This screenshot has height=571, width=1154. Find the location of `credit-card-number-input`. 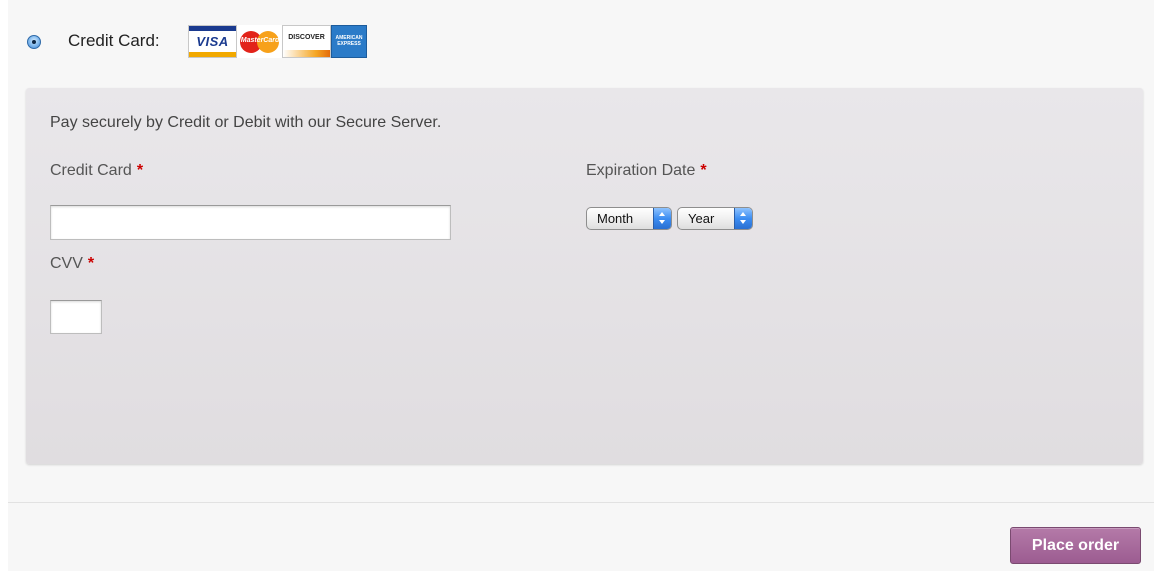

credit-card-number-input is located at coordinates (250, 222).